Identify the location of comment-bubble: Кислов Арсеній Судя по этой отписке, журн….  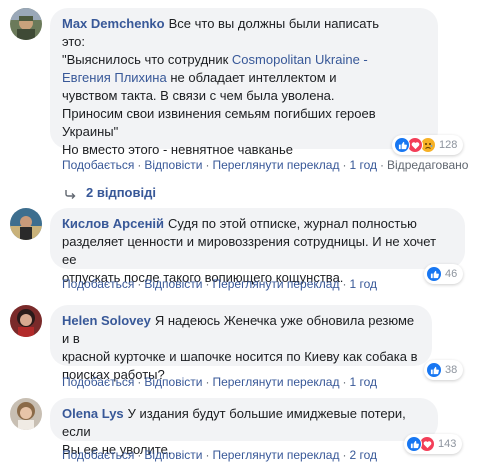
(257, 246).